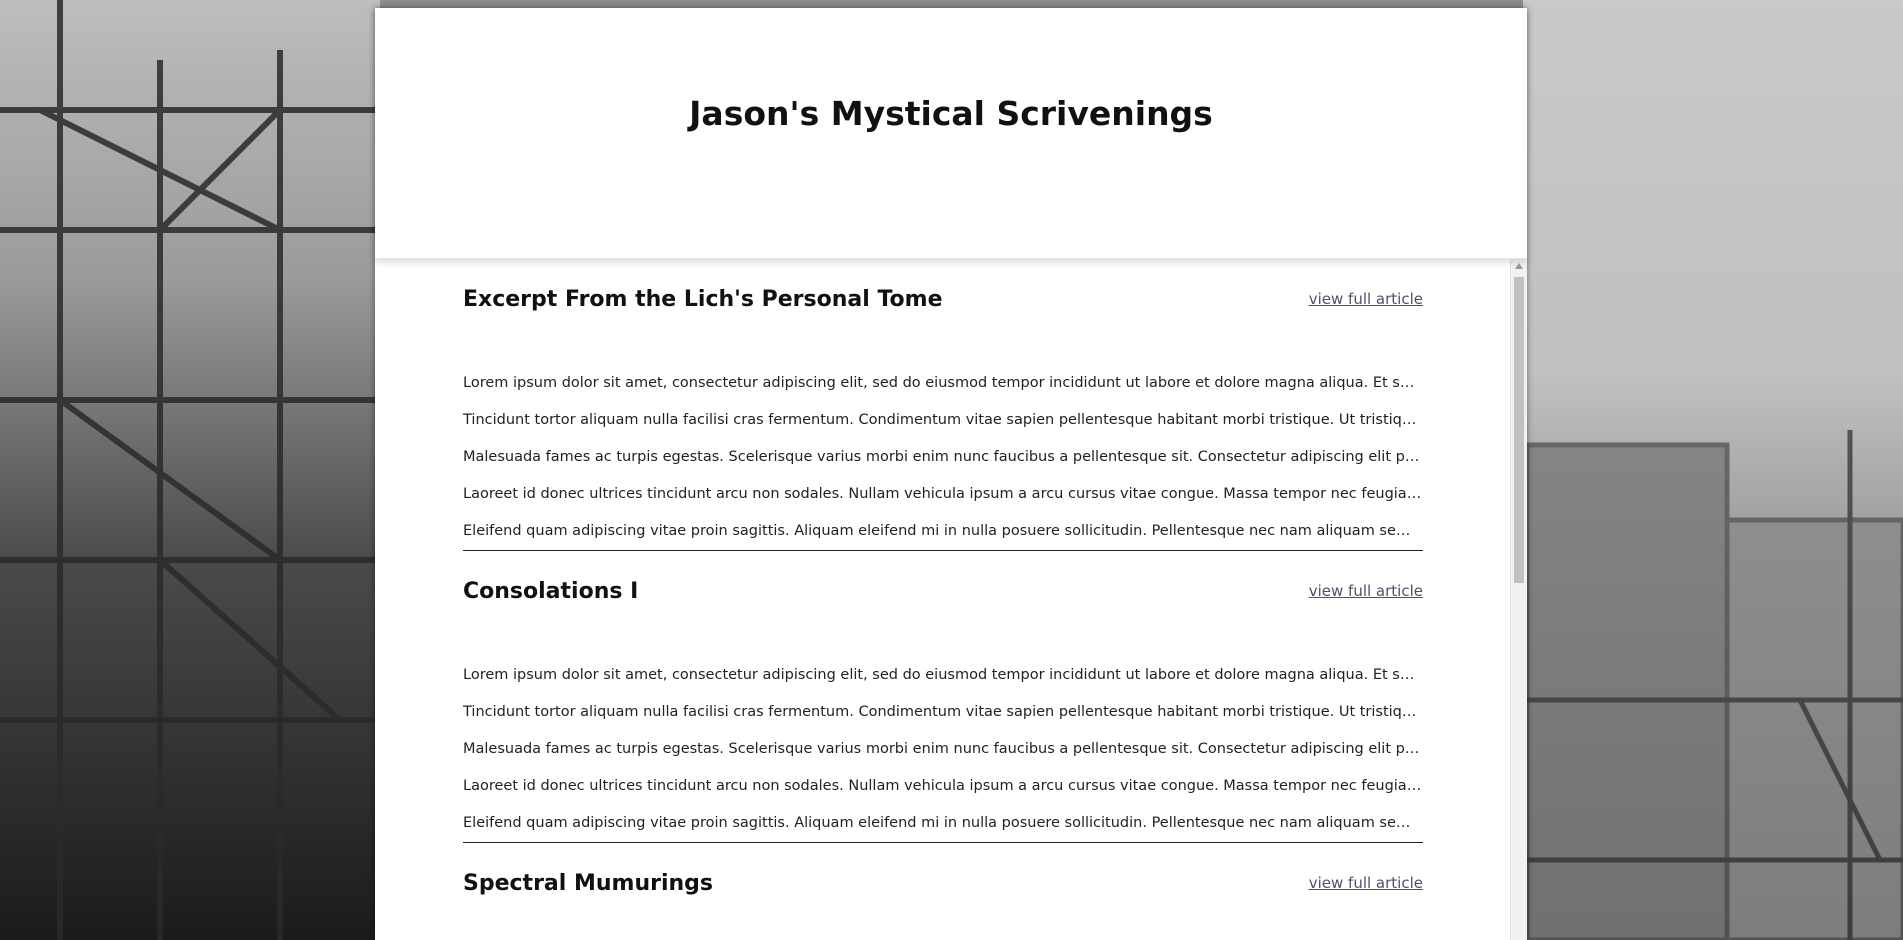 The height and width of the screenshot is (940, 1903). I want to click on article-title: Consolations I, so click(551, 591).